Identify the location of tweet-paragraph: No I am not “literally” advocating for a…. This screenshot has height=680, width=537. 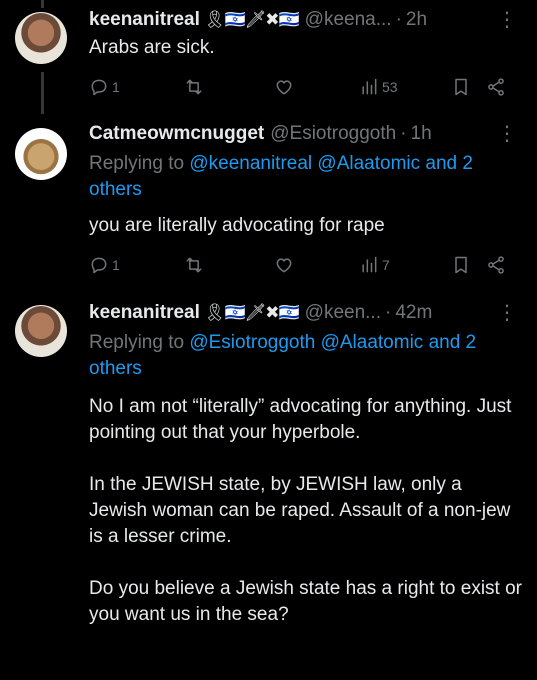
(300, 419).